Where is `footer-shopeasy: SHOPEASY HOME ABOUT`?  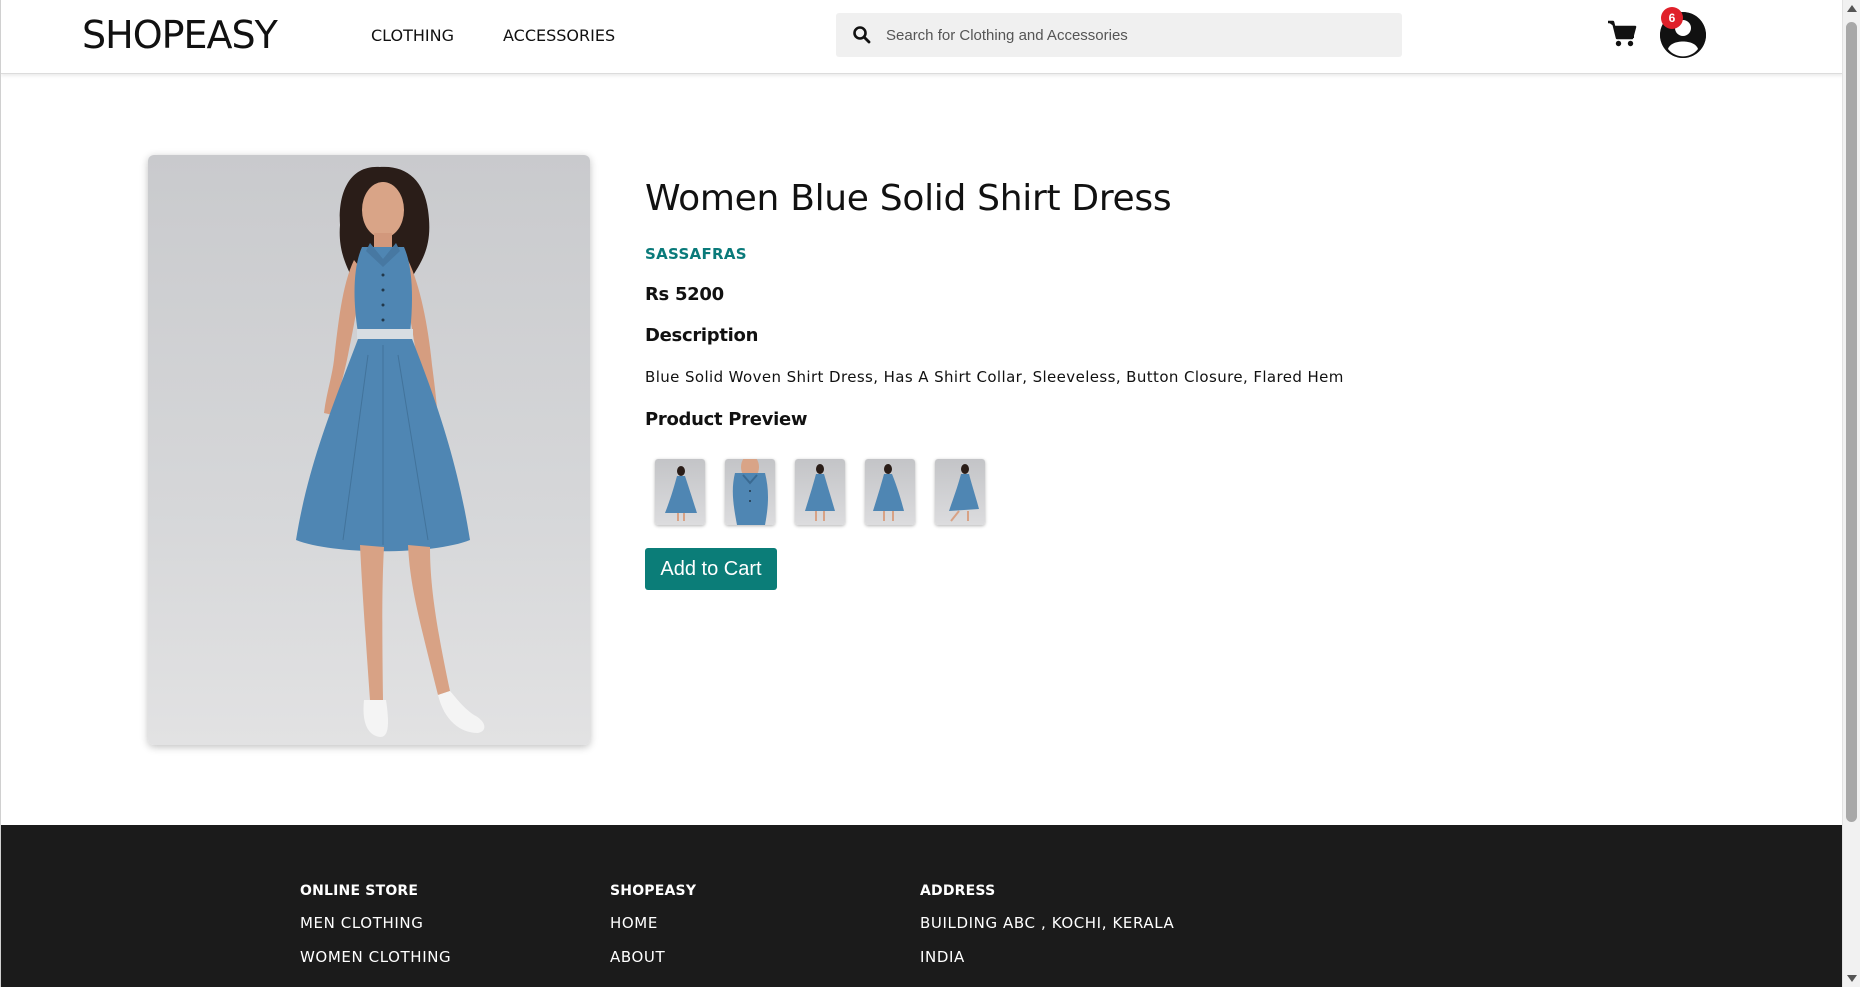
footer-shopeasy: SHOPEASY HOME ABOUT is located at coordinates (653, 932).